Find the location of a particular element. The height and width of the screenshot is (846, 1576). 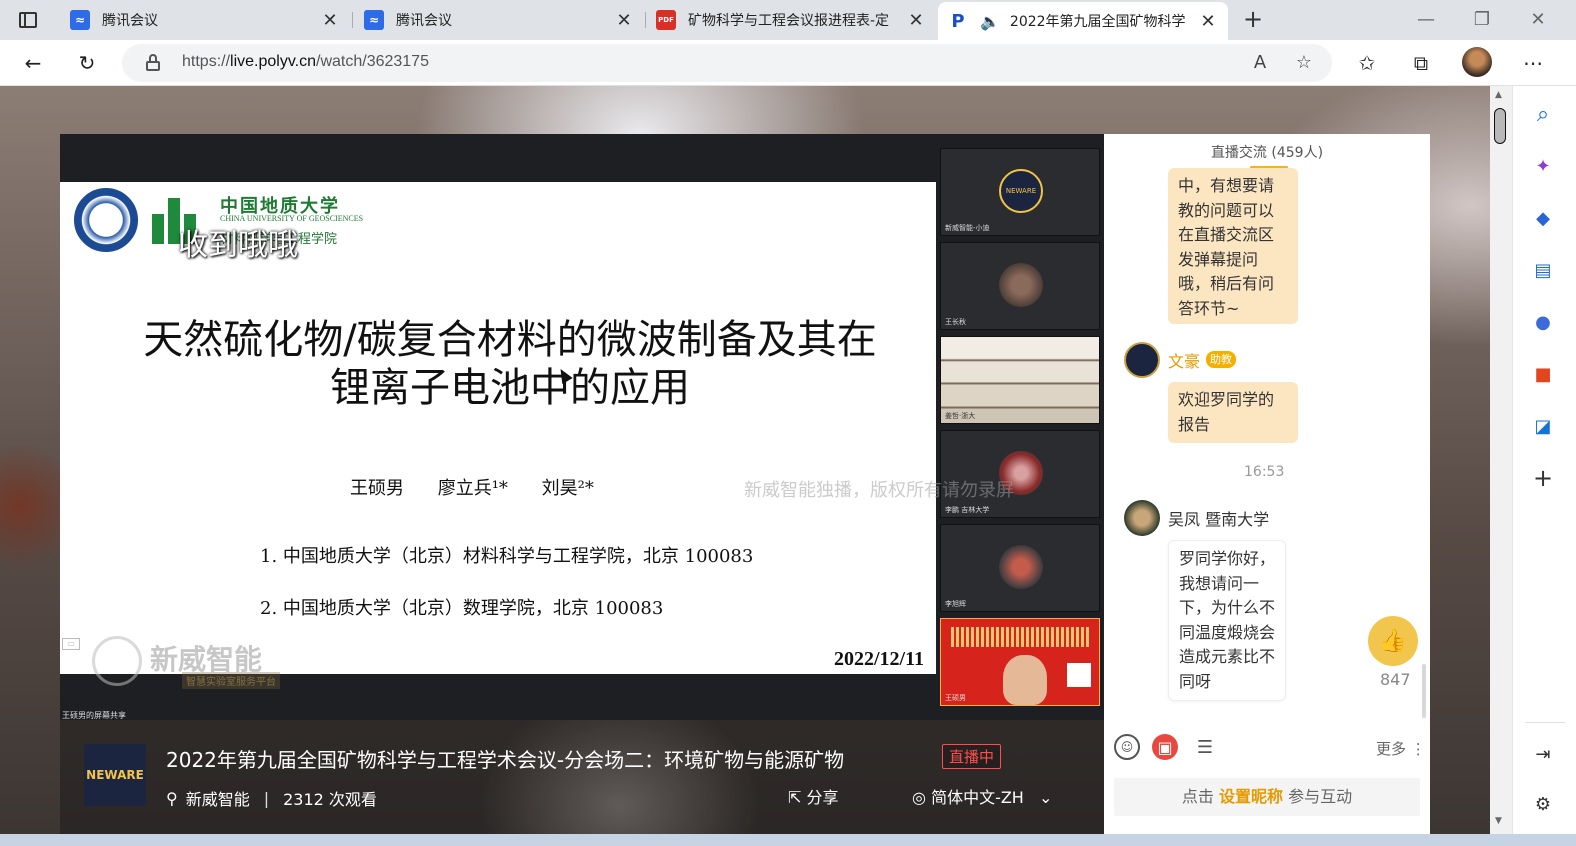

neware-logo is located at coordinates (117, 661).